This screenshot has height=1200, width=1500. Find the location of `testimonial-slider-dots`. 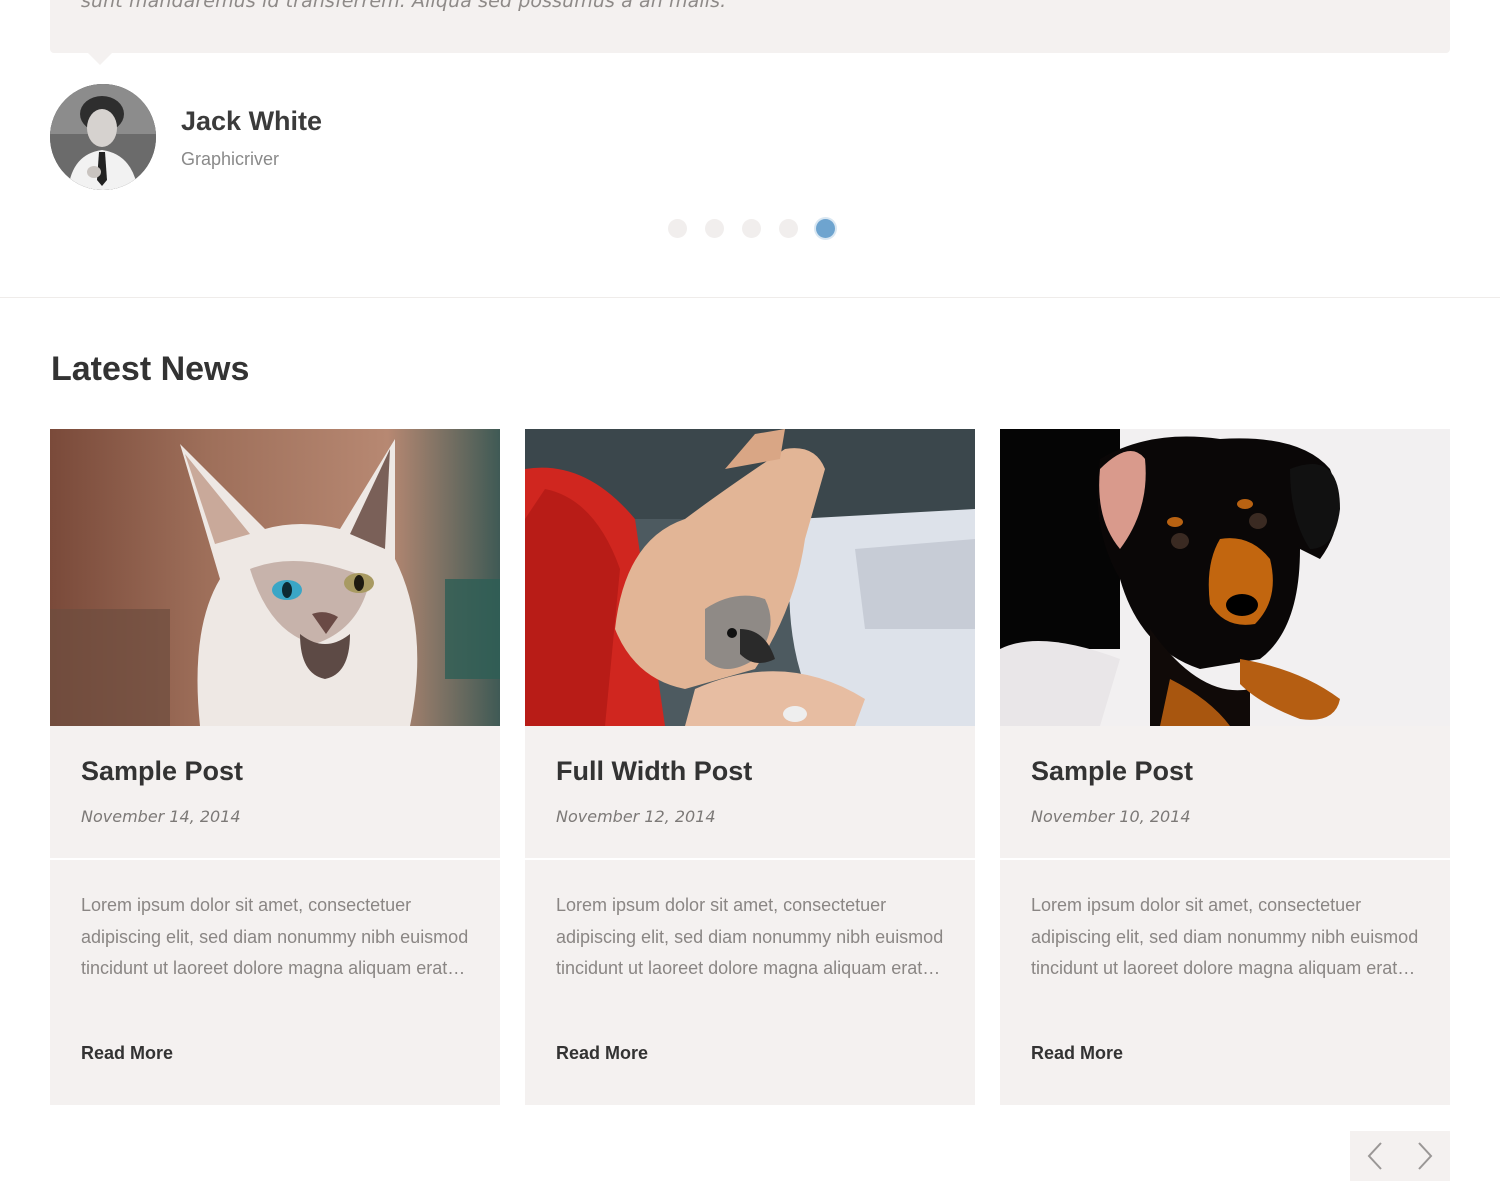

testimonial-slider-dots is located at coordinates (751, 228).